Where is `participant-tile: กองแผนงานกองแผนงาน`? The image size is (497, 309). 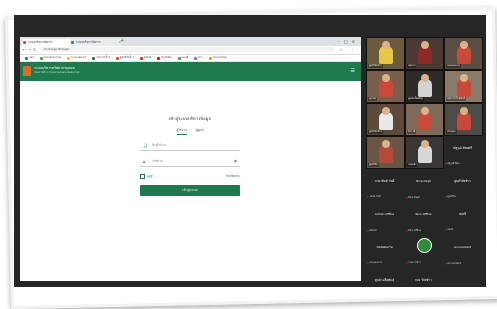 participant-tile: กองแผนงานกองแผนงาน is located at coordinates (384, 250).